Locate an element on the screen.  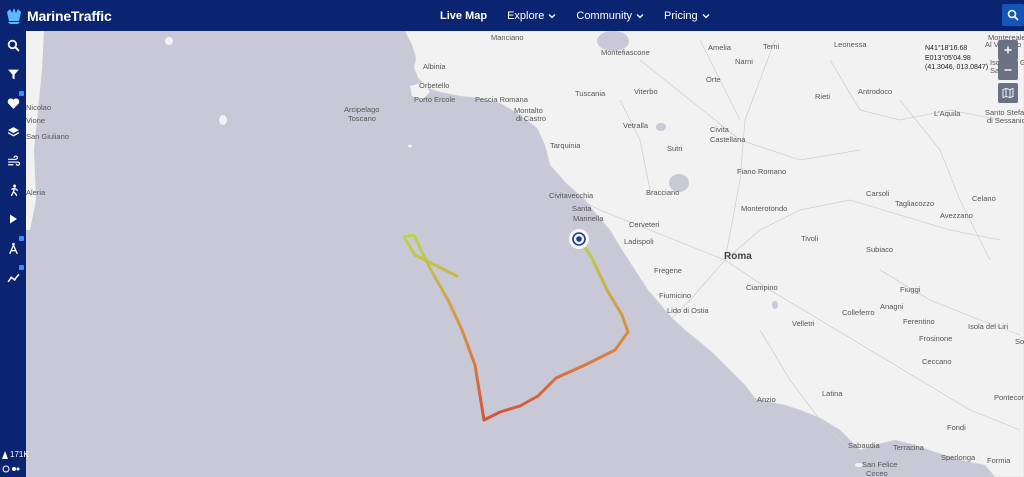
layers-icon is located at coordinates (13, 131).